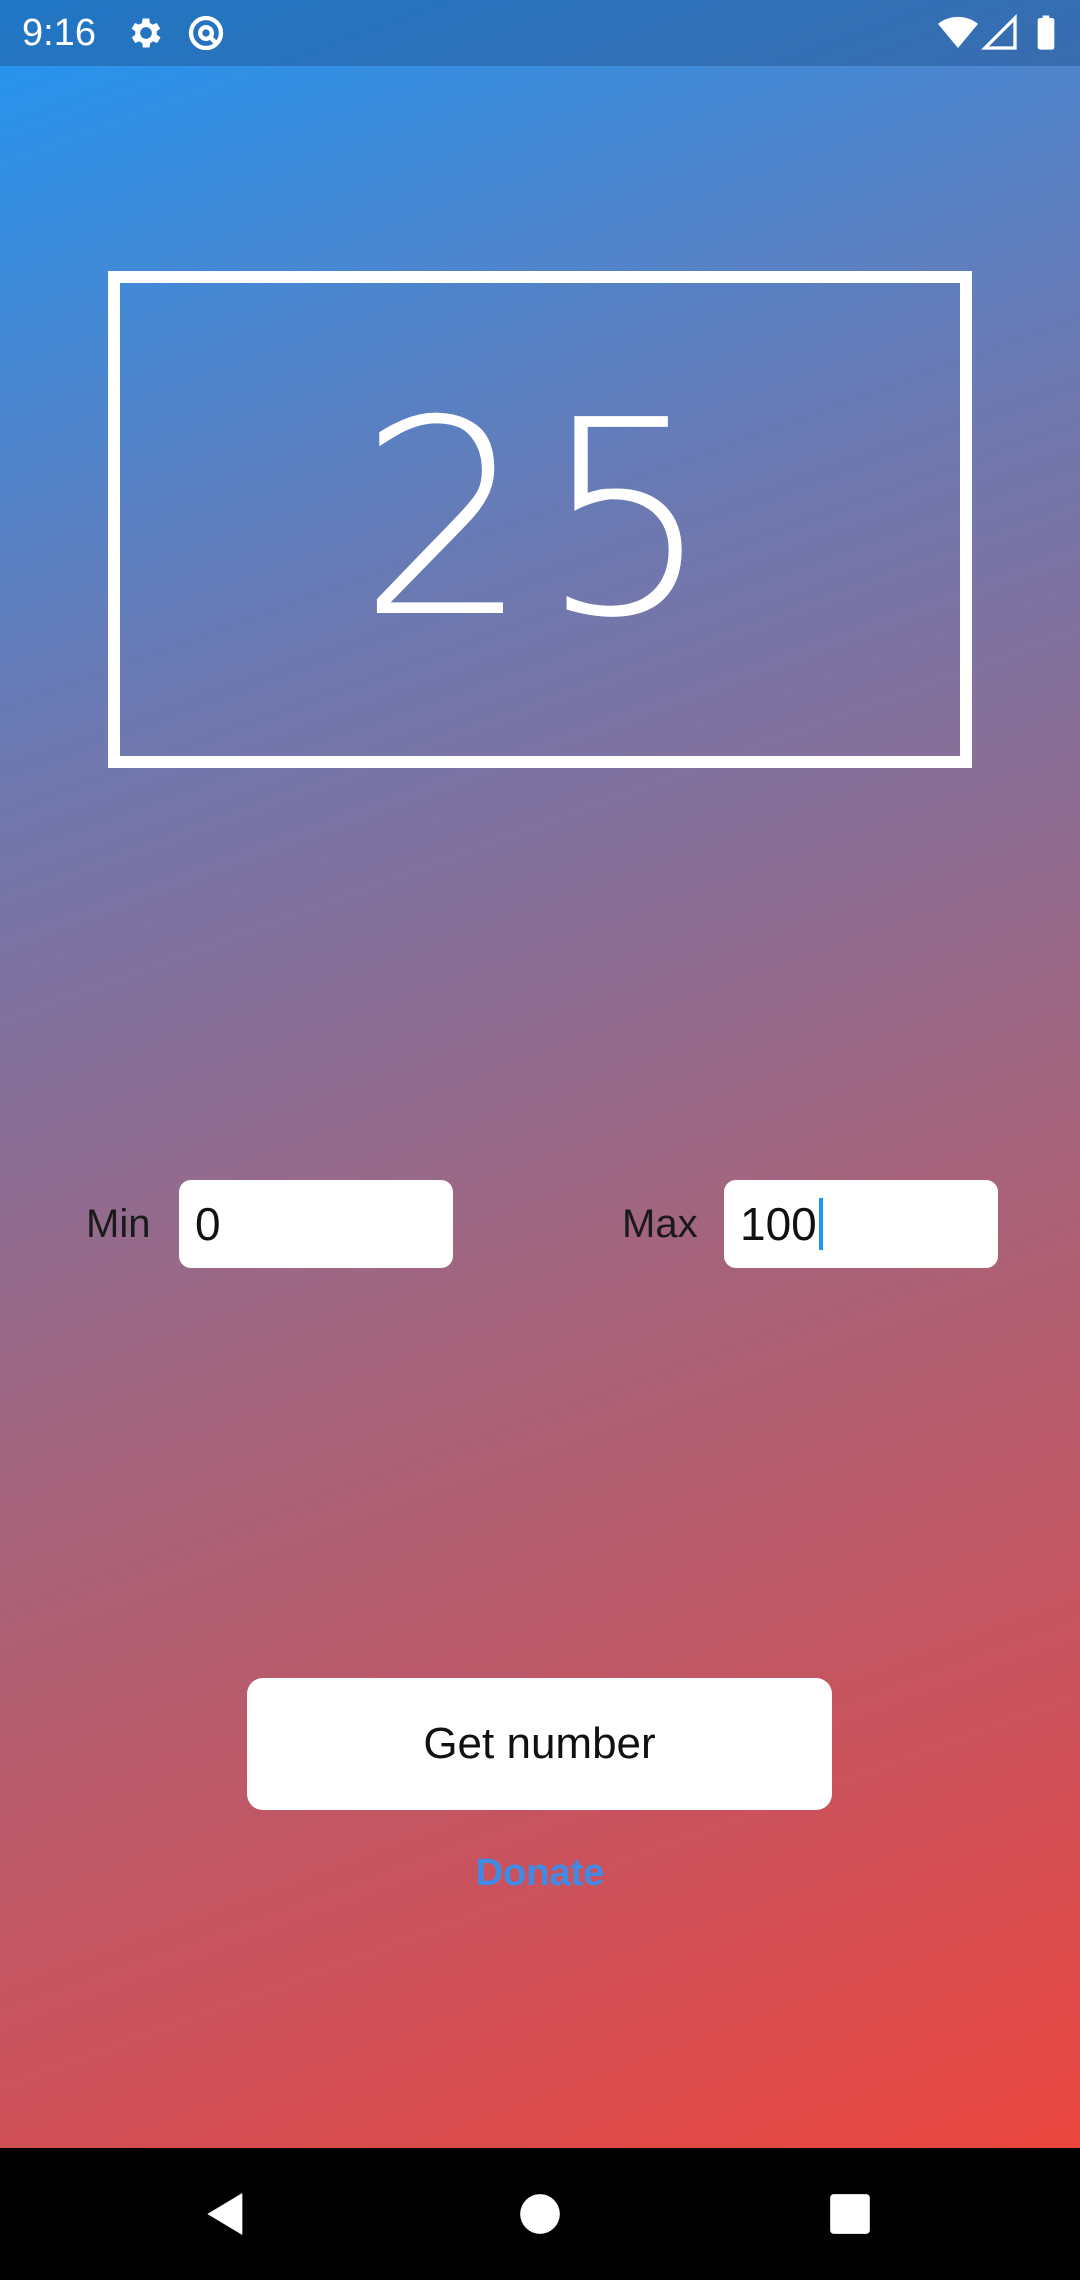  I want to click on recents-icon, so click(850, 2214).